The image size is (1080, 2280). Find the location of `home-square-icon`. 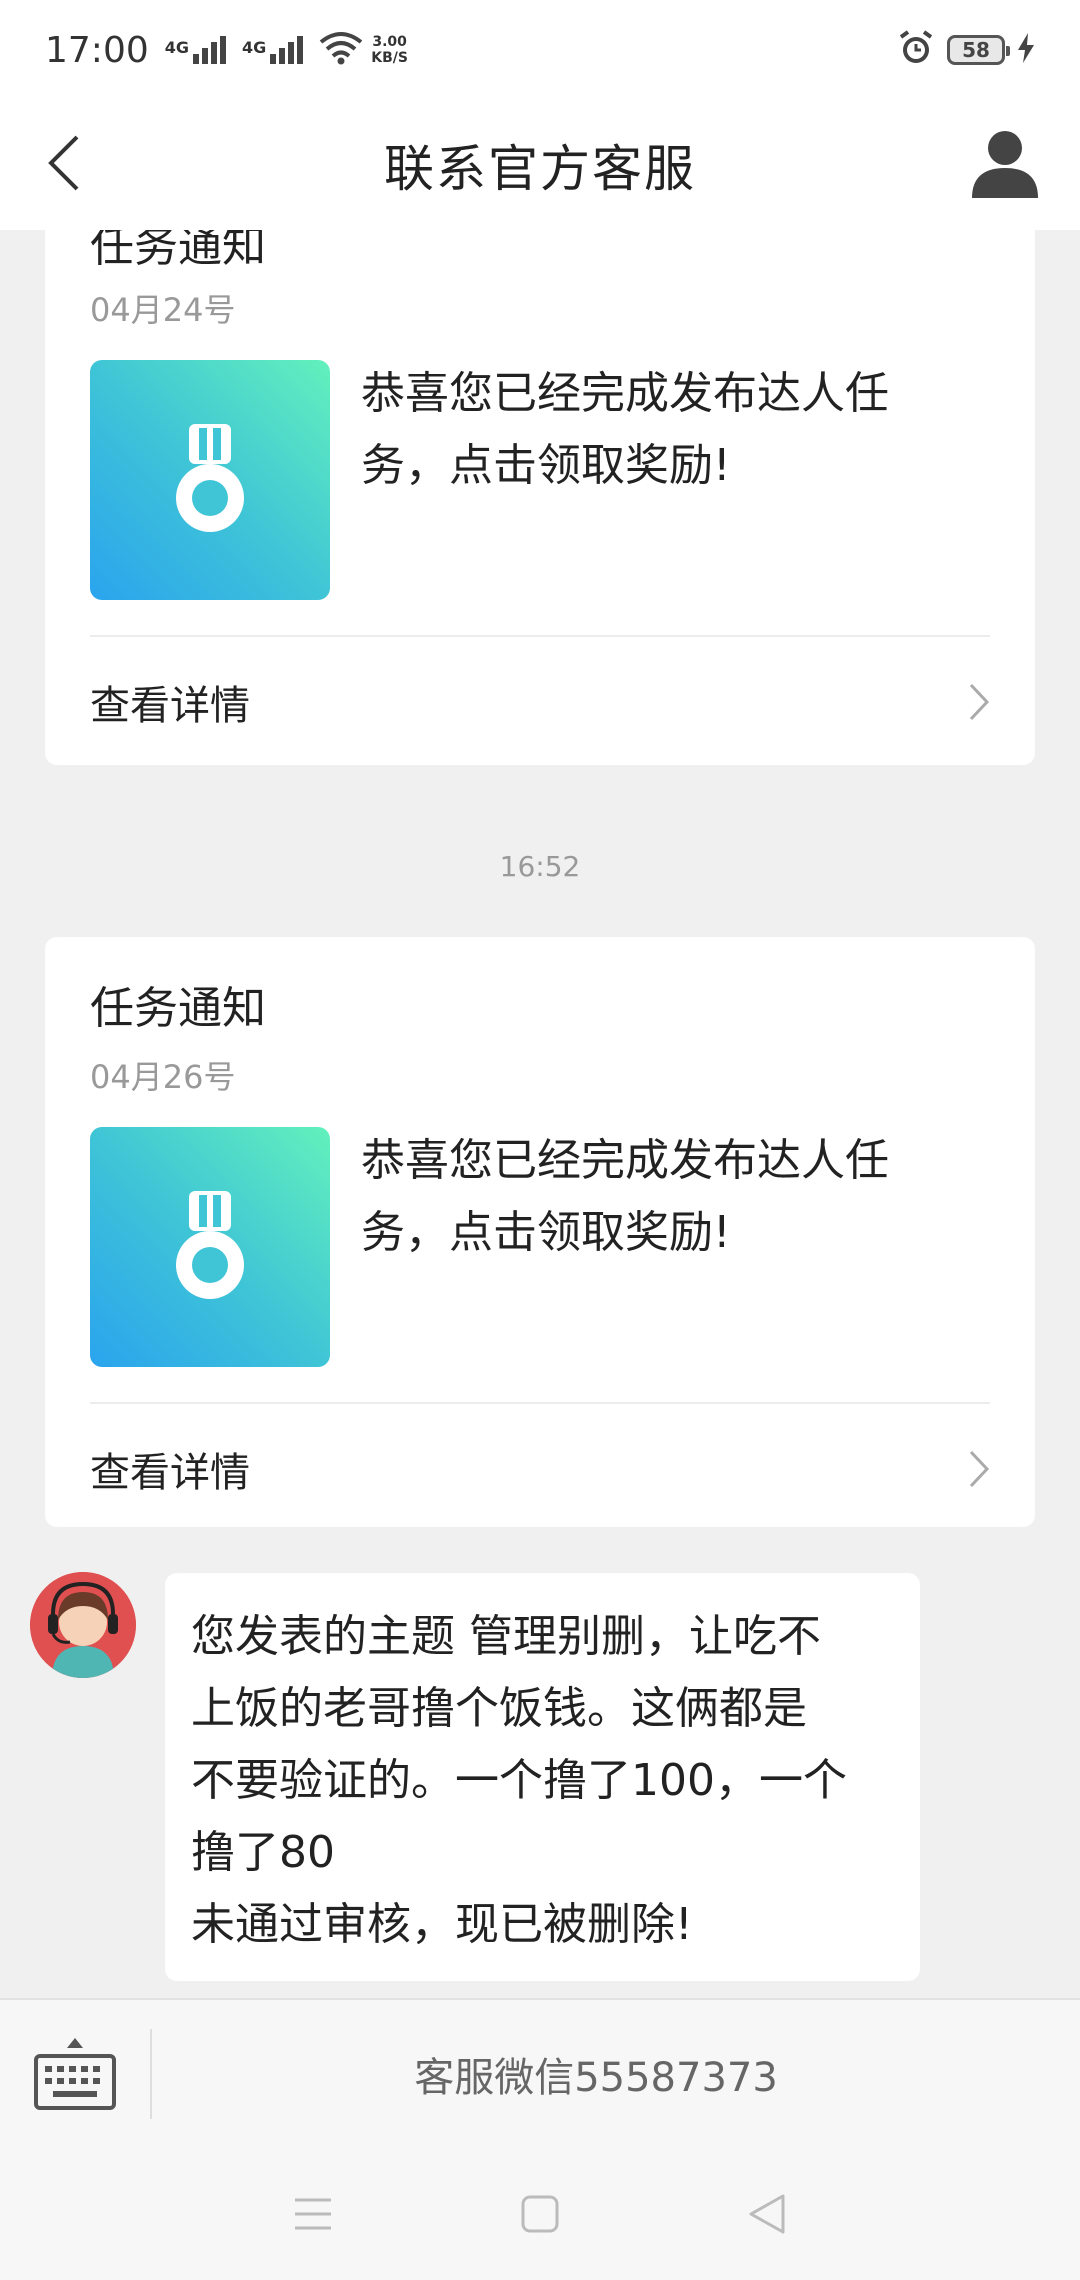

home-square-icon is located at coordinates (540, 2214).